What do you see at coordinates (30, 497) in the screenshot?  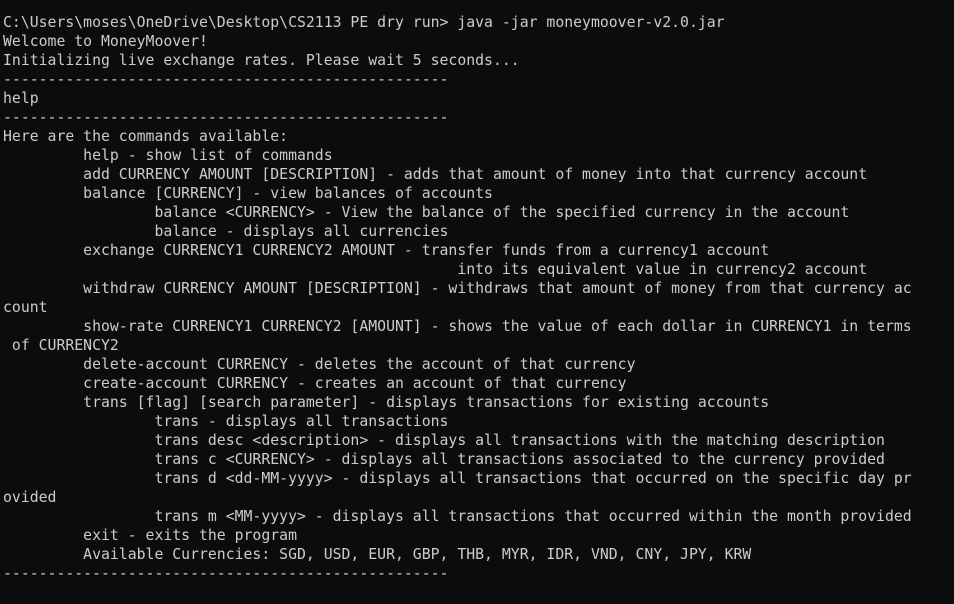 I see `trans-day-subcommand-wrap: ovided` at bounding box center [30, 497].